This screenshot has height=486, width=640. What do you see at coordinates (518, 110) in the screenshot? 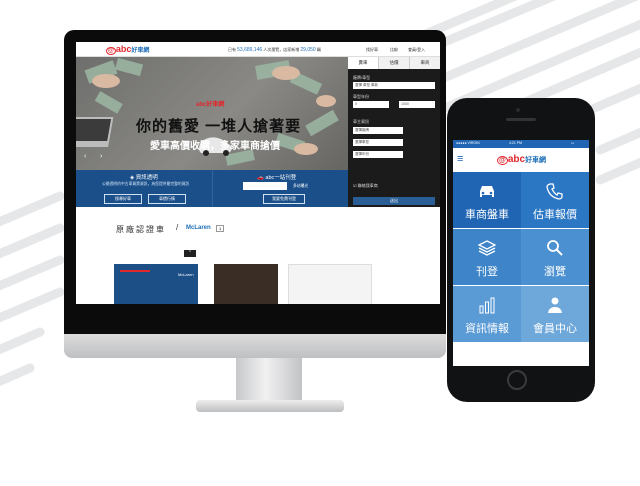
I see `phone-camera` at bounding box center [518, 110].